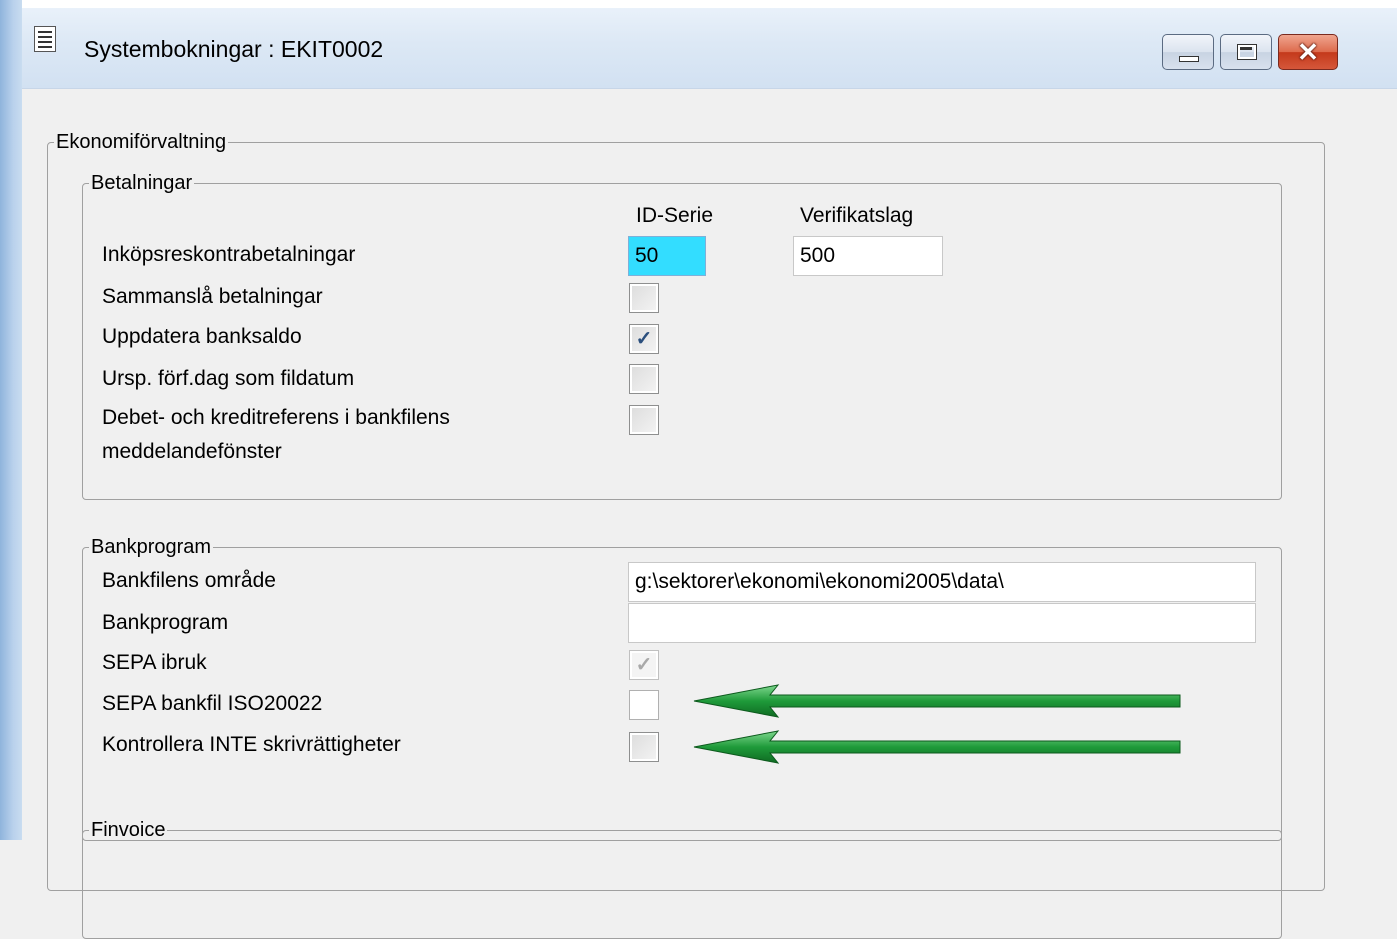  I want to click on close-icon: ✕, so click(1308, 52).